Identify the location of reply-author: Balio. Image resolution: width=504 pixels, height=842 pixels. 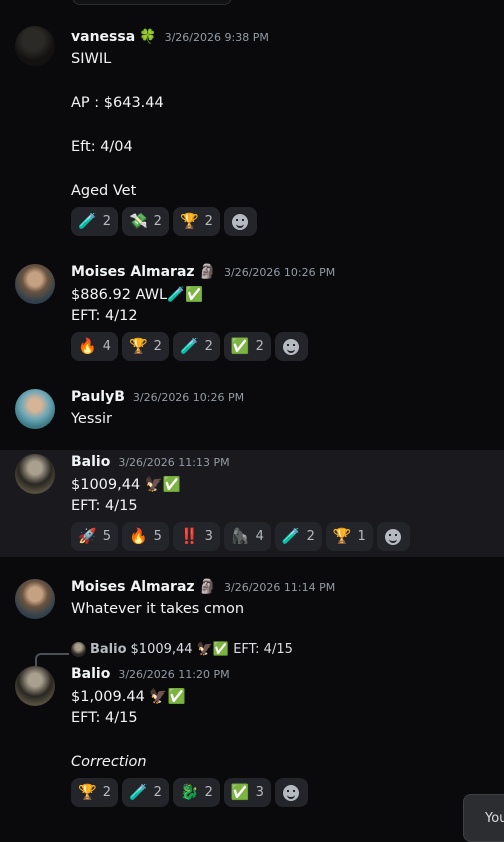
(108, 649).